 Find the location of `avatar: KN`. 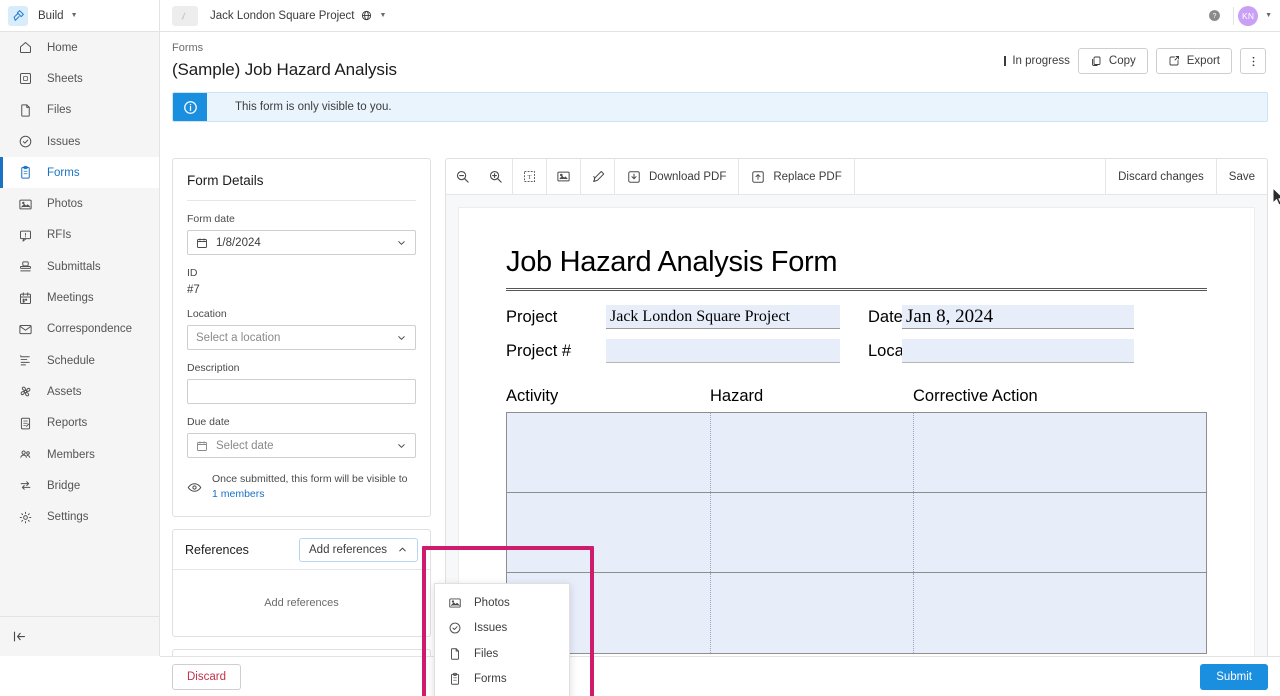

avatar: KN is located at coordinates (1248, 15).